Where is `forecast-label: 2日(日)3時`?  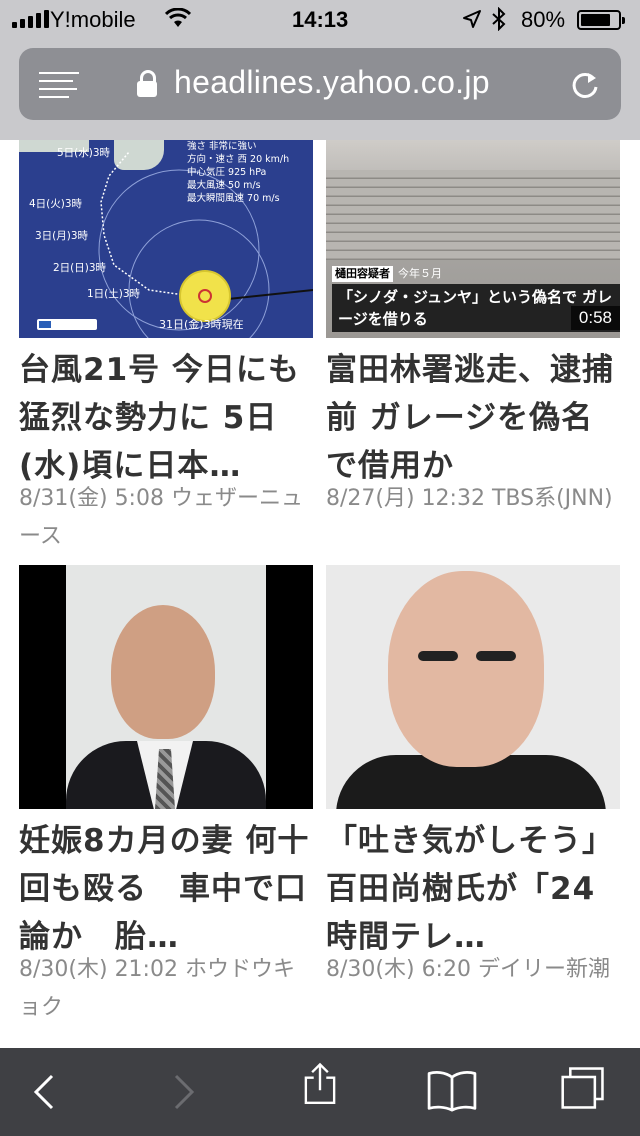
forecast-label: 2日(日)3時 is located at coordinates (80, 268).